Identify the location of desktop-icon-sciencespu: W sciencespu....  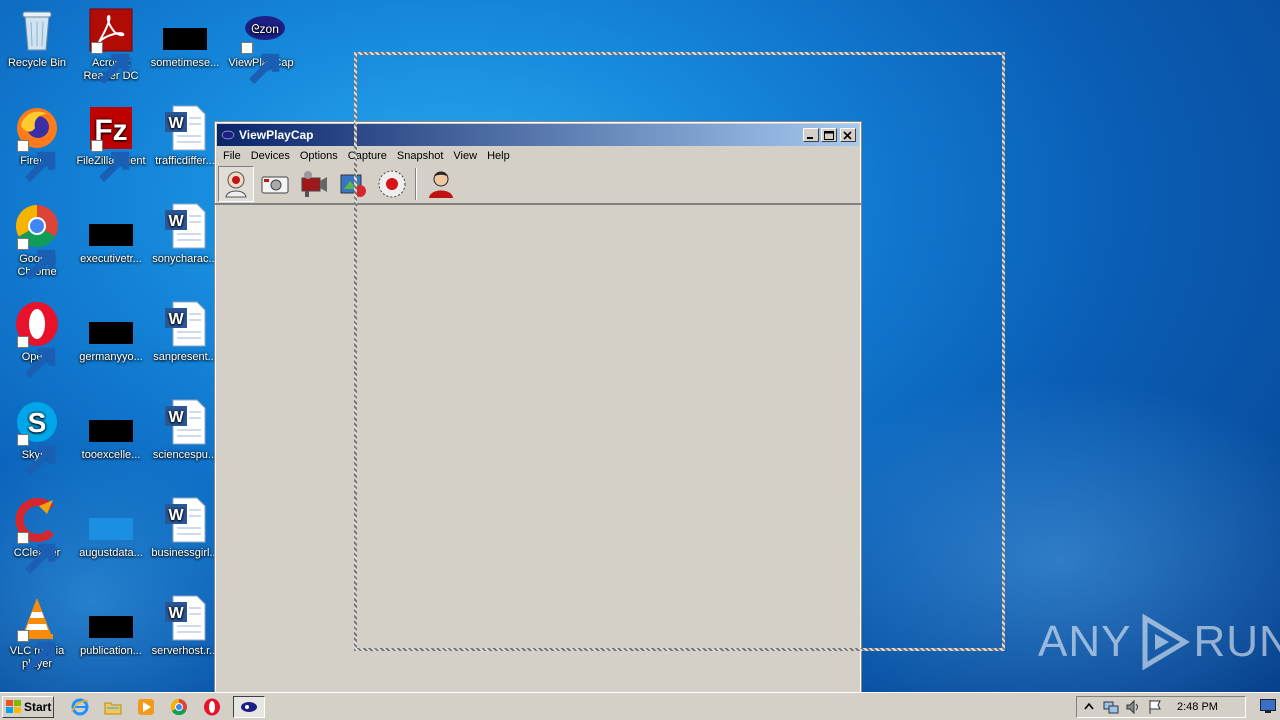
(185, 430).